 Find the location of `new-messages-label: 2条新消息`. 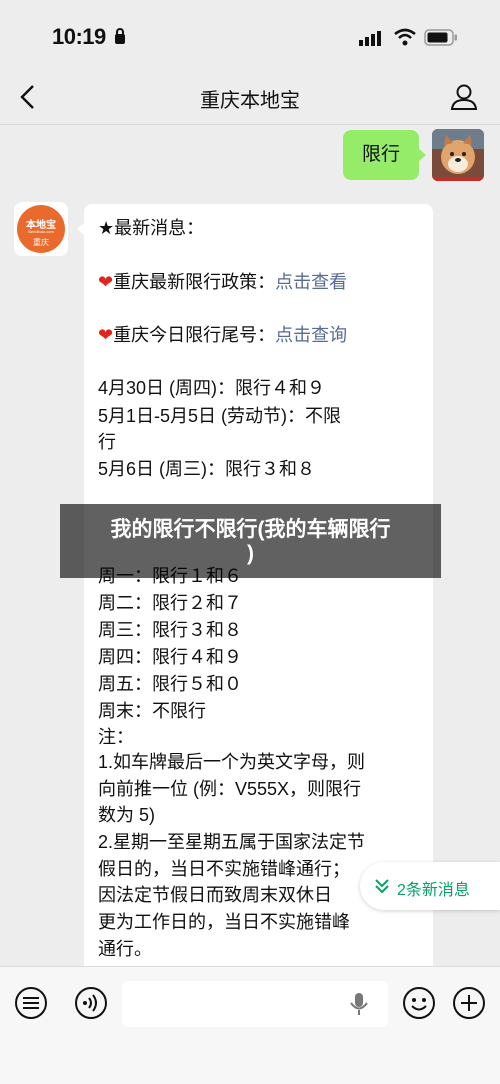

new-messages-label: 2条新消息 is located at coordinates (433, 890).